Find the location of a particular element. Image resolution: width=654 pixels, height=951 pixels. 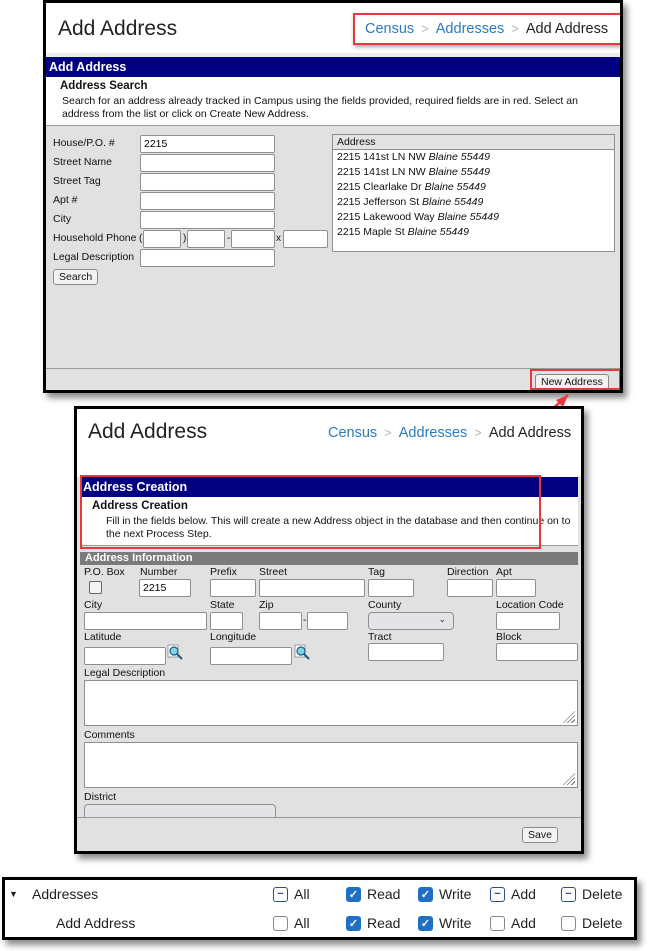

chevron-down-icon: ⌄ is located at coordinates (442, 619).